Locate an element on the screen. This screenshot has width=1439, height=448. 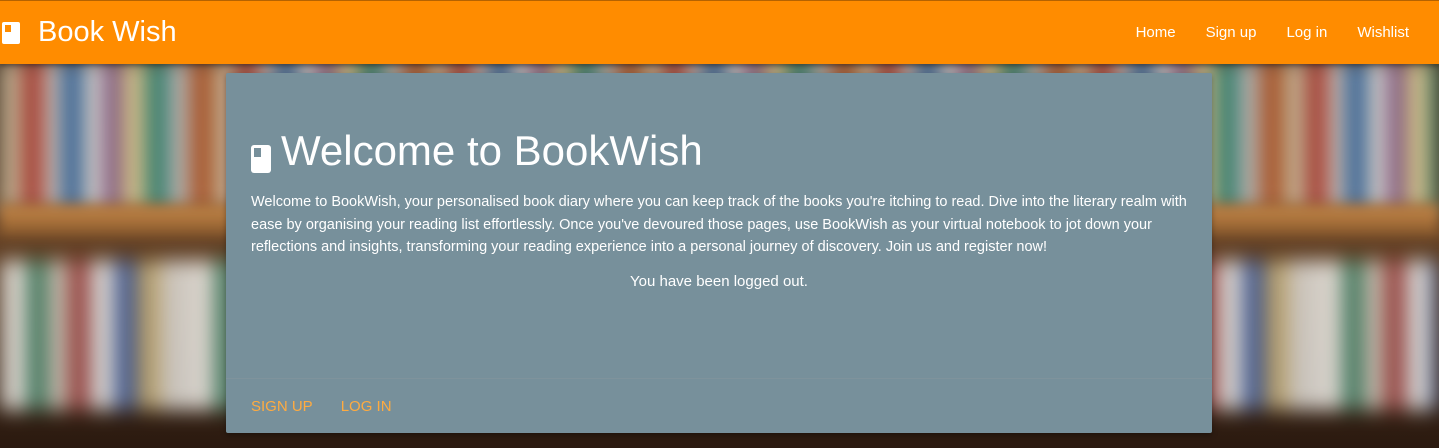
nav-links: Home Sign up Log in Wishlist is located at coordinates (1280, 33).